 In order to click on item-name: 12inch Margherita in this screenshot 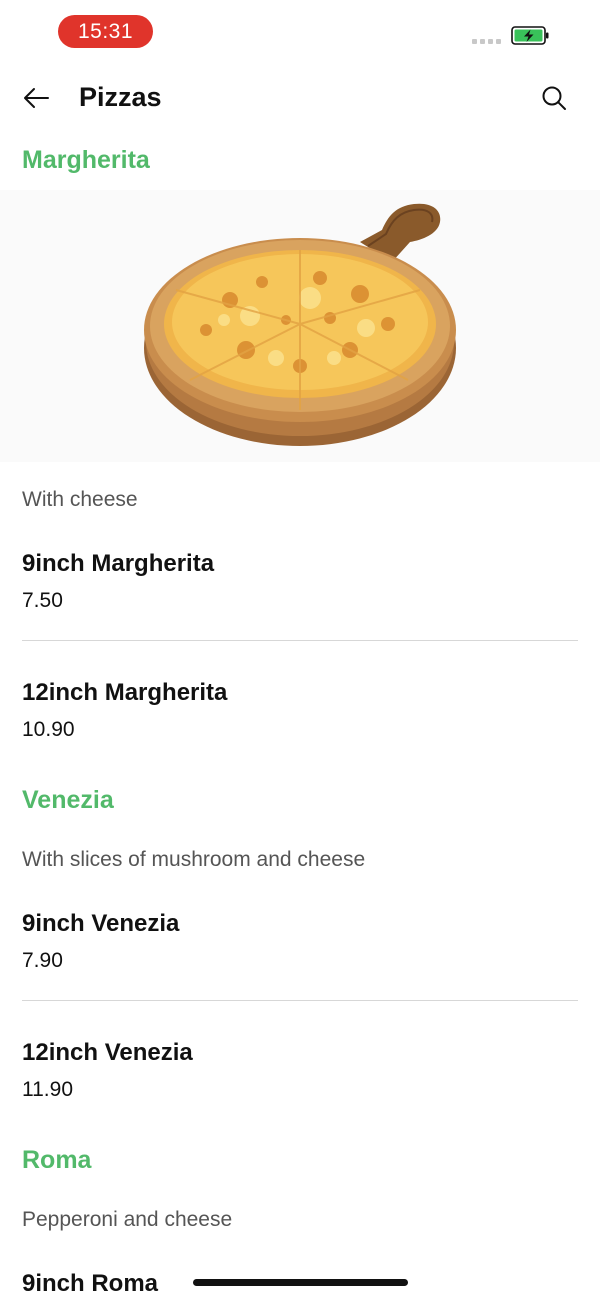, I will do `click(125, 692)`.